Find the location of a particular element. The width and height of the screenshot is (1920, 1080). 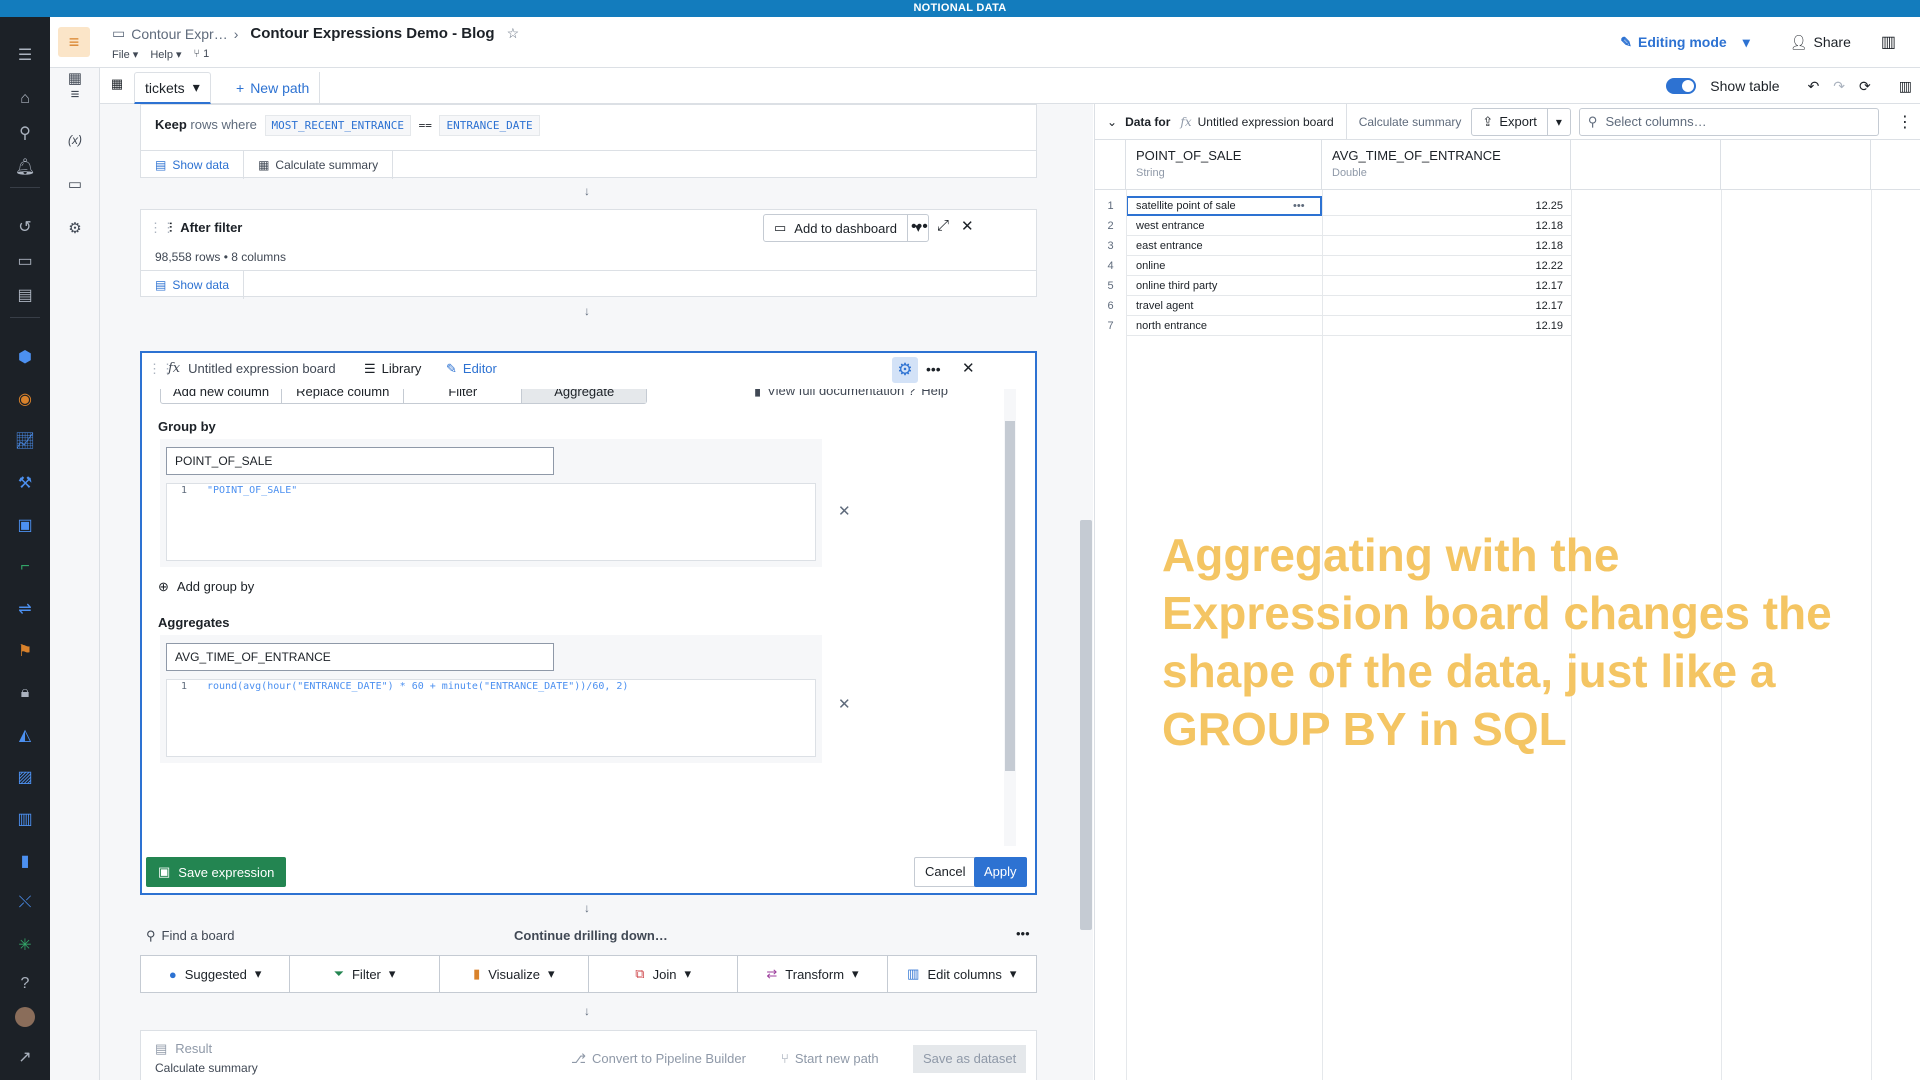

workshop-icon: ◭ is located at coordinates (25, 735).